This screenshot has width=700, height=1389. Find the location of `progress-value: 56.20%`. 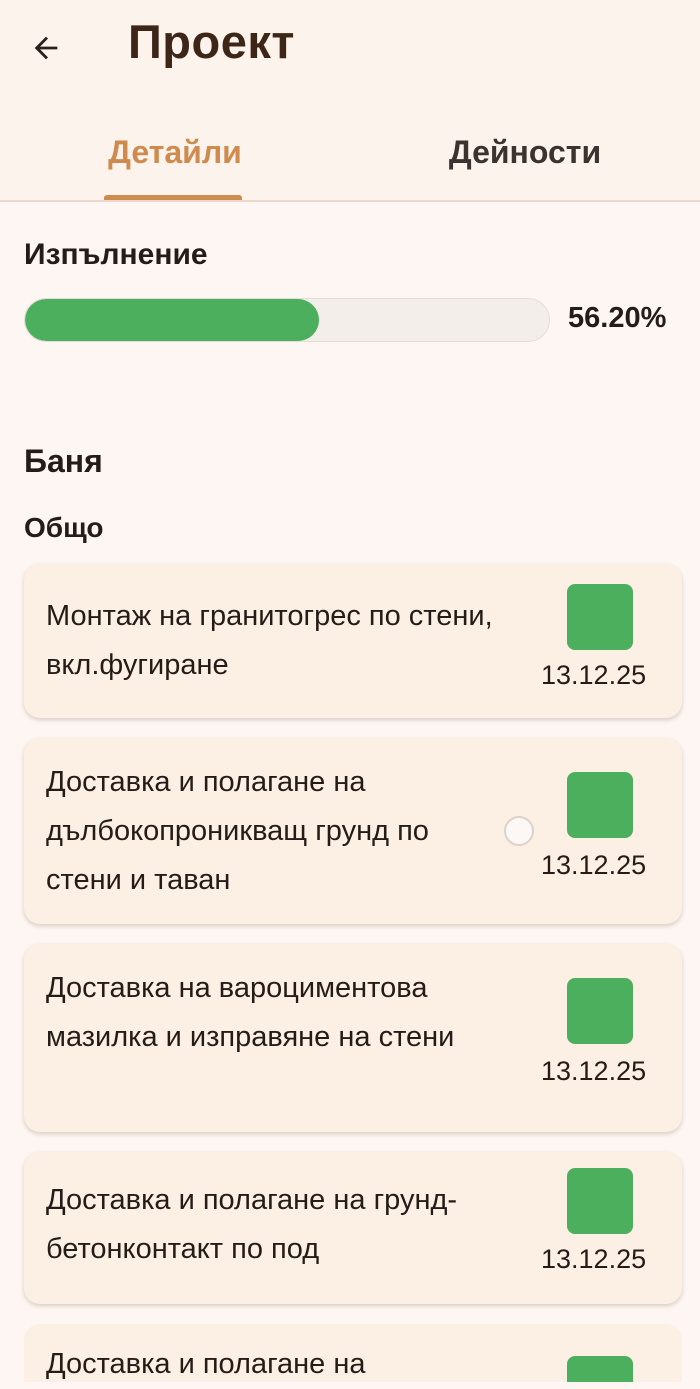

progress-value: 56.20% is located at coordinates (617, 318).